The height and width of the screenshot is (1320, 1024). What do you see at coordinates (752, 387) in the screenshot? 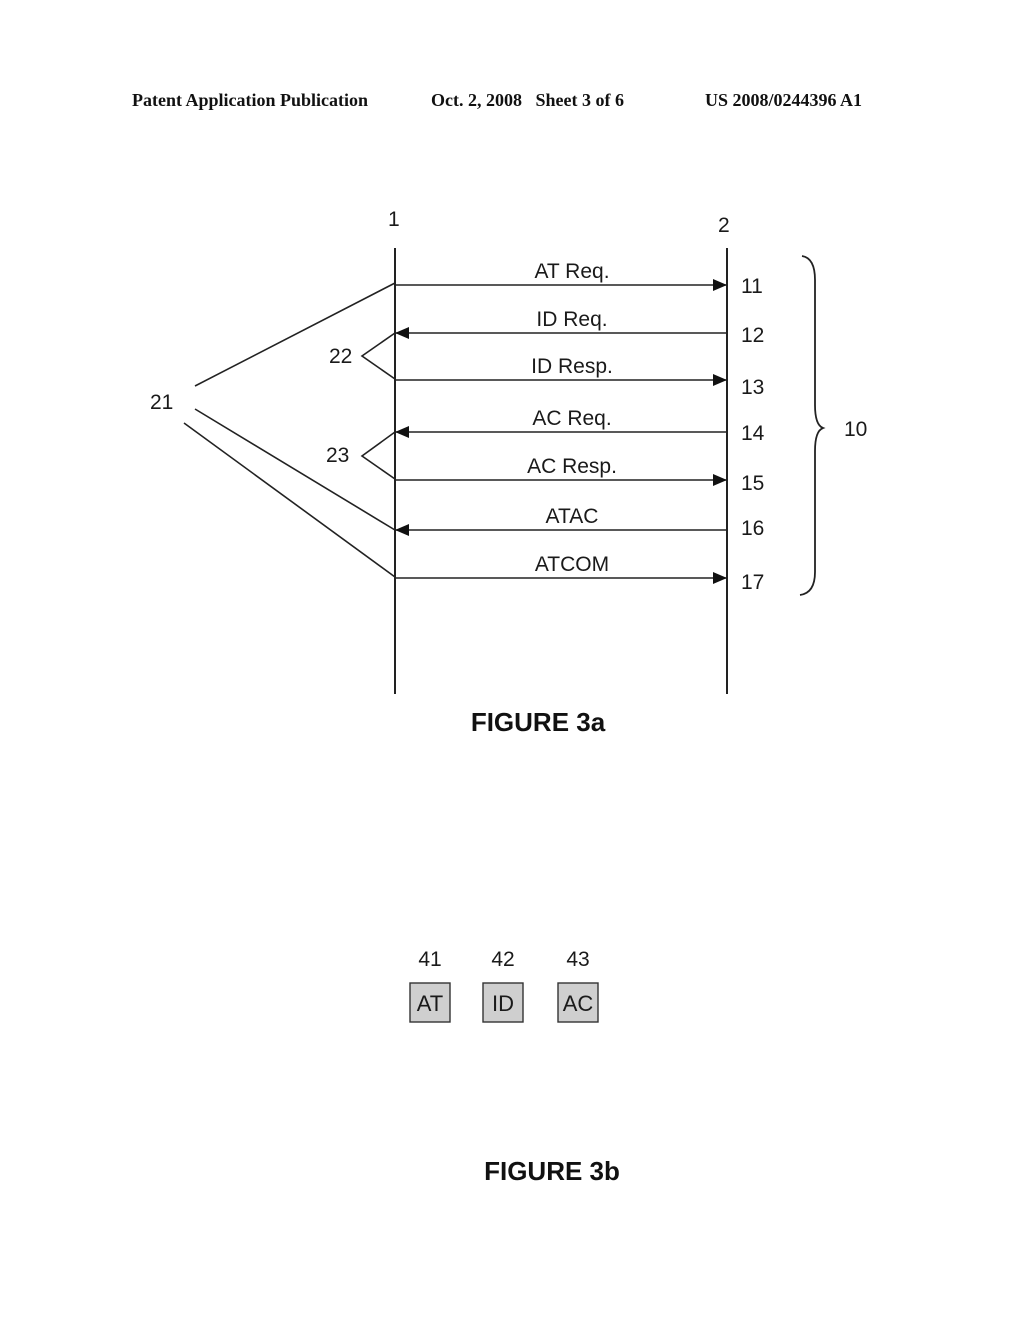
I see `message-ref: 13` at bounding box center [752, 387].